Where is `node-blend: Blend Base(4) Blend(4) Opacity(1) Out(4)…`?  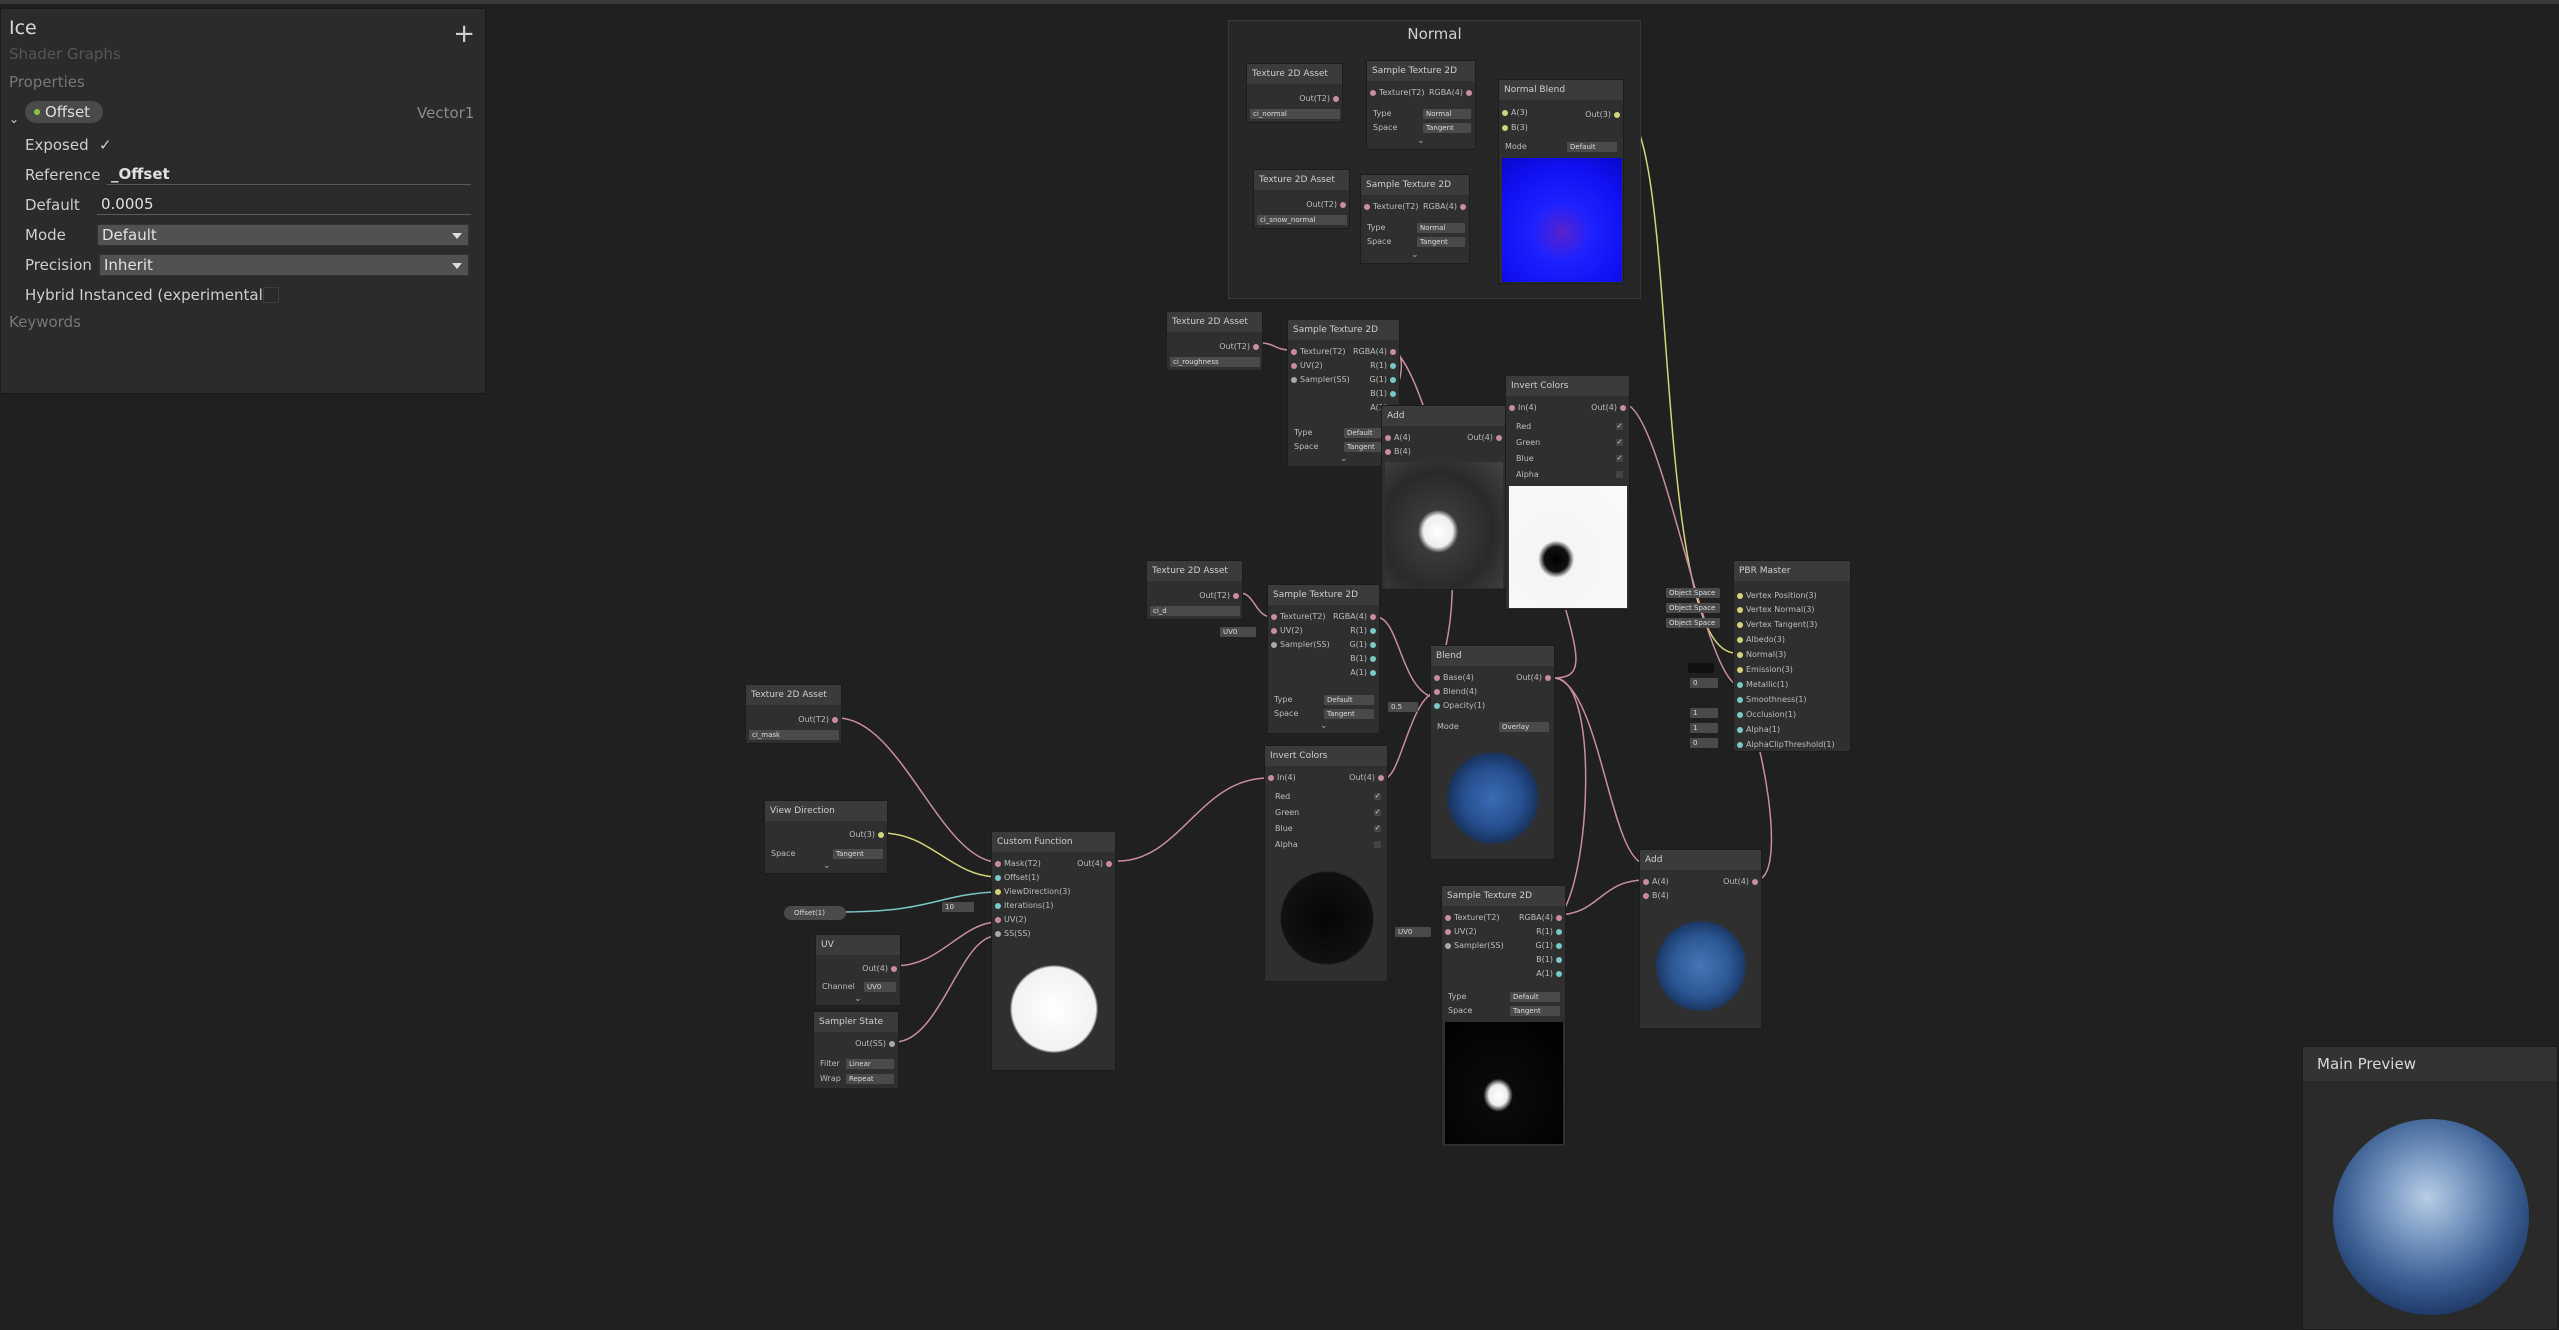
node-blend: Blend Base(4) Blend(4) Opacity(1) Out(4)… is located at coordinates (1492, 752).